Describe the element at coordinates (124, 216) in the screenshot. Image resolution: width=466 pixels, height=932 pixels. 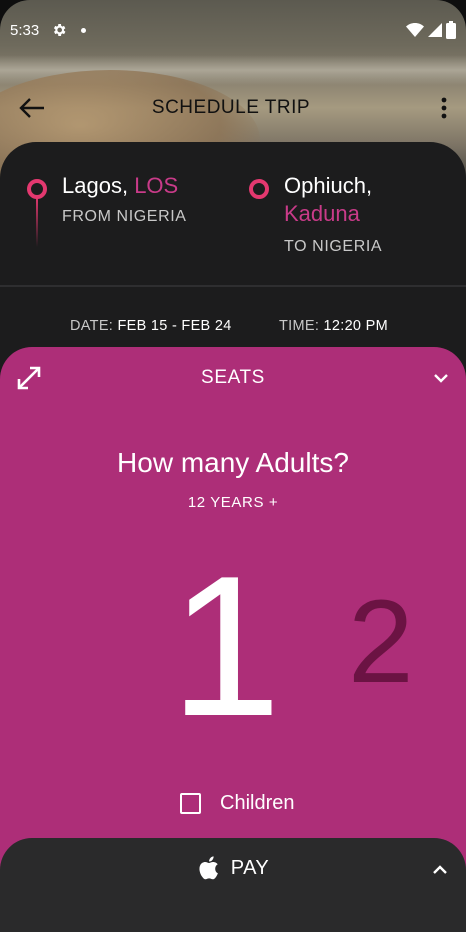
I see `origin-country: FROM NIGERIA` at that location.